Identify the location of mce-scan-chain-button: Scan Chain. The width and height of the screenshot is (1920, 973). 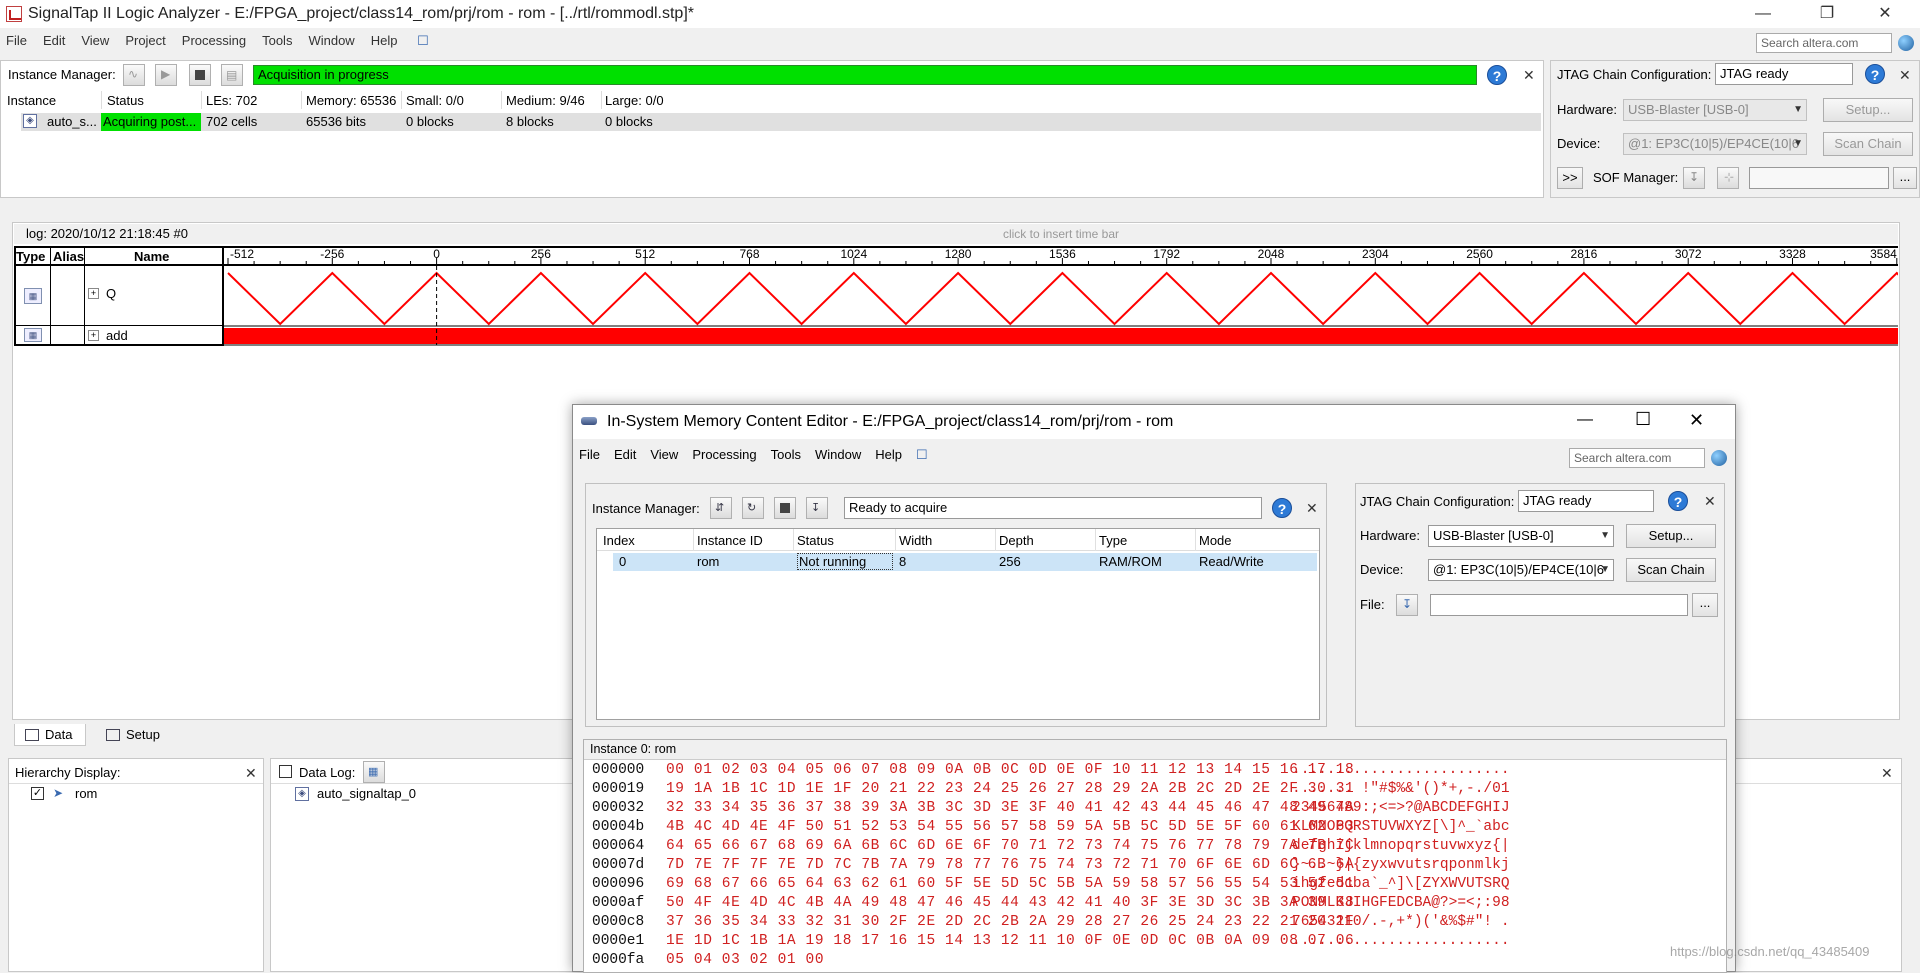
(1671, 570).